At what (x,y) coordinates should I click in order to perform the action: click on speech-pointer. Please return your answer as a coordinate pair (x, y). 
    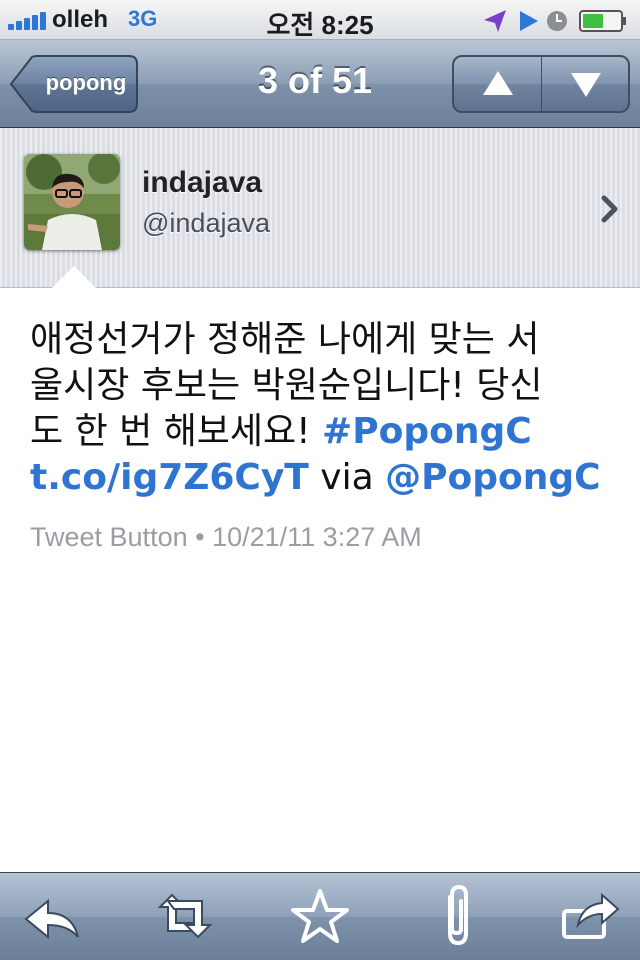
    Looking at the image, I should click on (74, 277).